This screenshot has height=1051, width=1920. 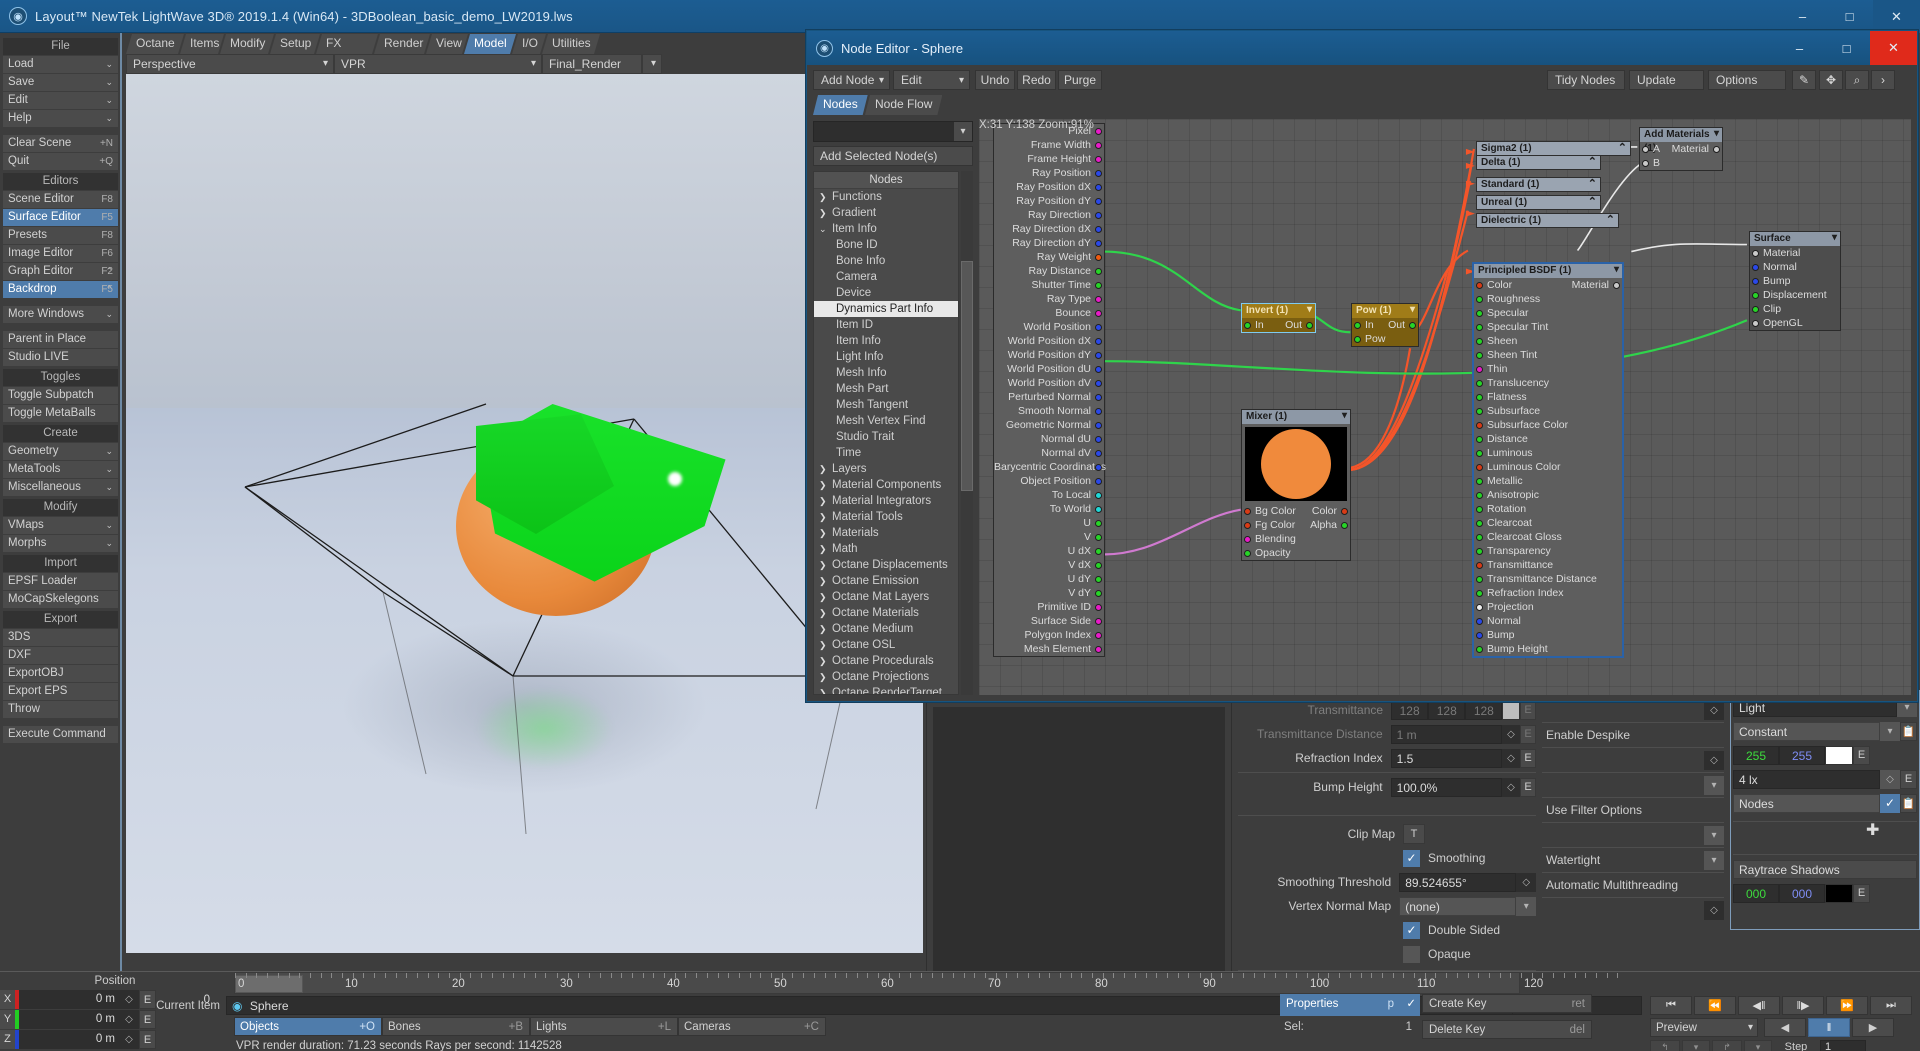 What do you see at coordinates (886, 501) in the screenshot?
I see `node-list-item-material-integrators: ❯ Material Integrators` at bounding box center [886, 501].